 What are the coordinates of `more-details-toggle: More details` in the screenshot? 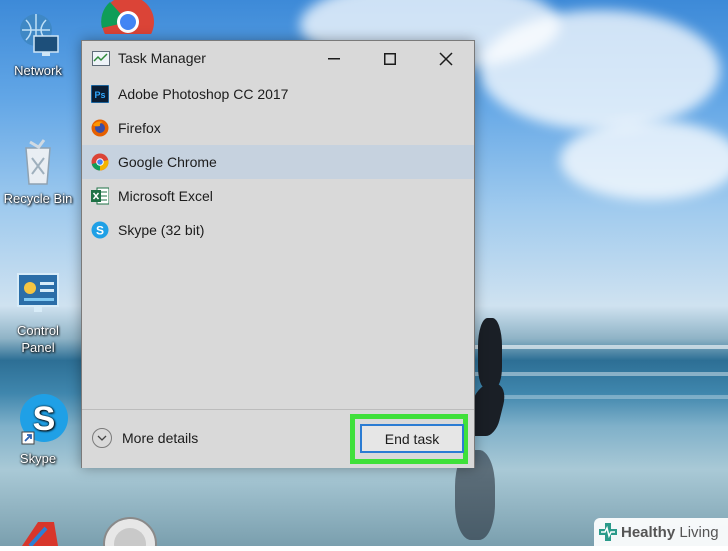 It's located at (145, 438).